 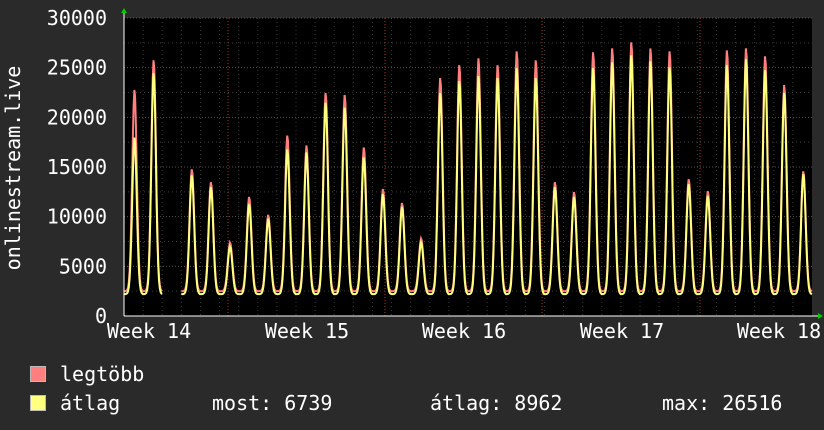 What do you see at coordinates (102, 374) in the screenshot?
I see `legend-max-label: legtöbb` at bounding box center [102, 374].